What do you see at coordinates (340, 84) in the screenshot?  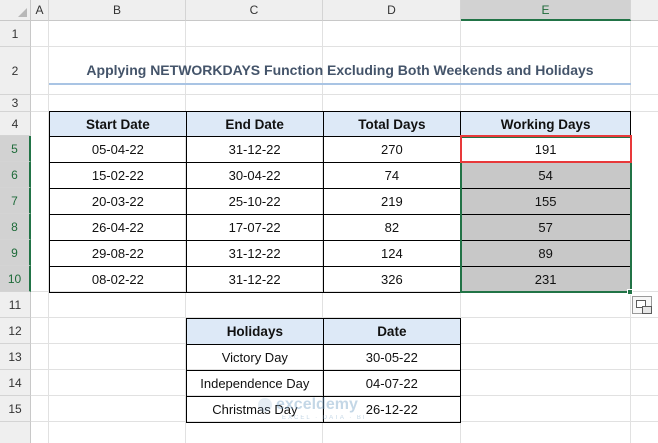 I see `title-underline` at bounding box center [340, 84].